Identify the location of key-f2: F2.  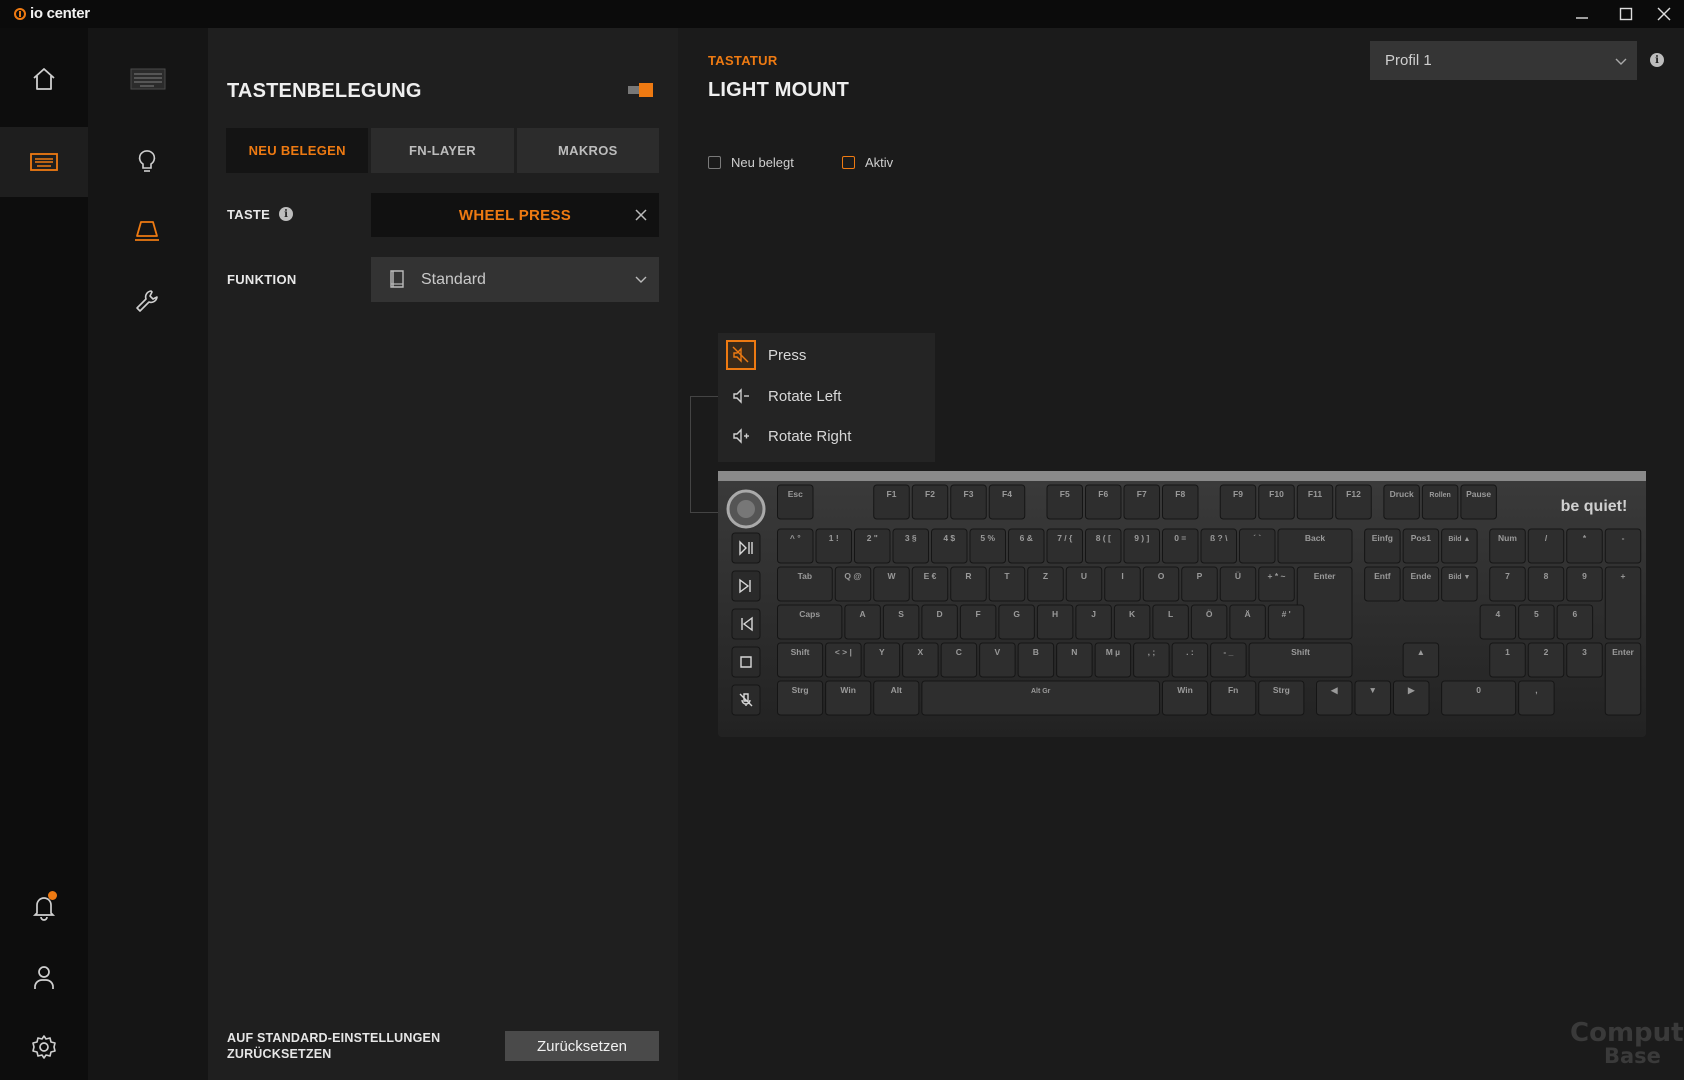
(930, 502).